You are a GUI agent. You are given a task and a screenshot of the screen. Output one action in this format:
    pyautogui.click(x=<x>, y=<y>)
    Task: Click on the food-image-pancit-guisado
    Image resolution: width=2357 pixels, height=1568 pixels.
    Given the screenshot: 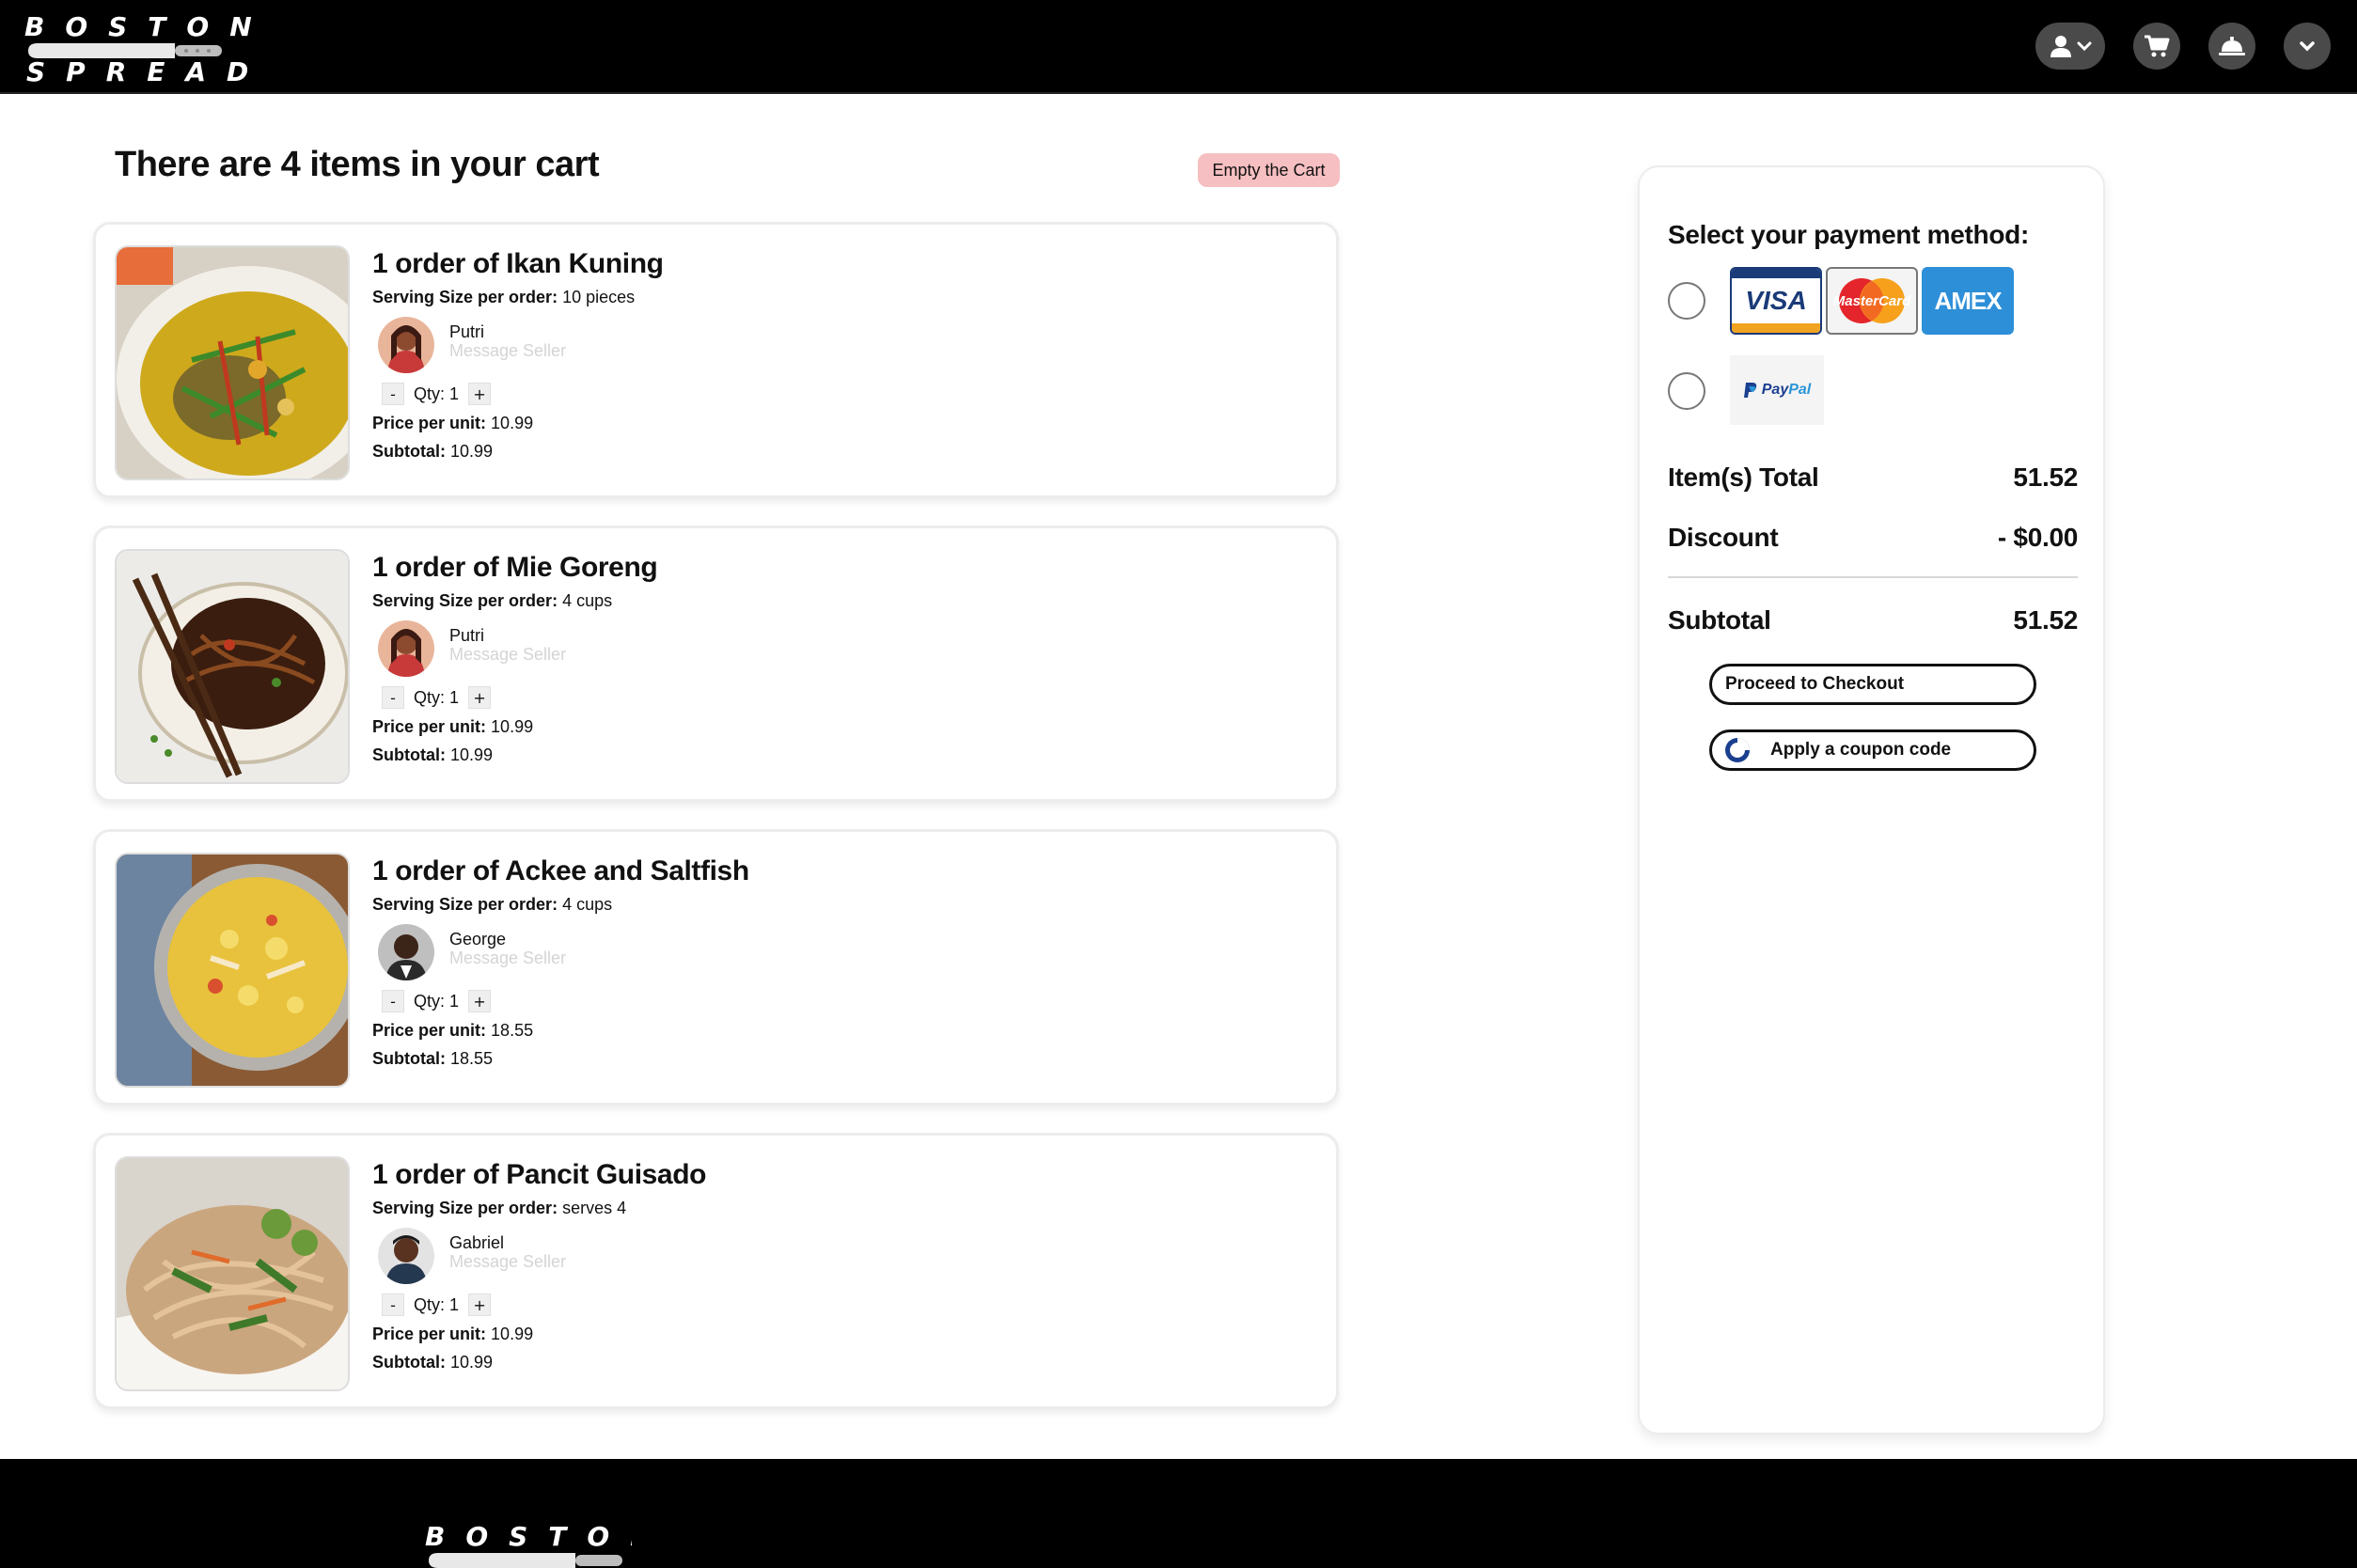 What is the action you would take?
    pyautogui.click(x=233, y=1273)
    